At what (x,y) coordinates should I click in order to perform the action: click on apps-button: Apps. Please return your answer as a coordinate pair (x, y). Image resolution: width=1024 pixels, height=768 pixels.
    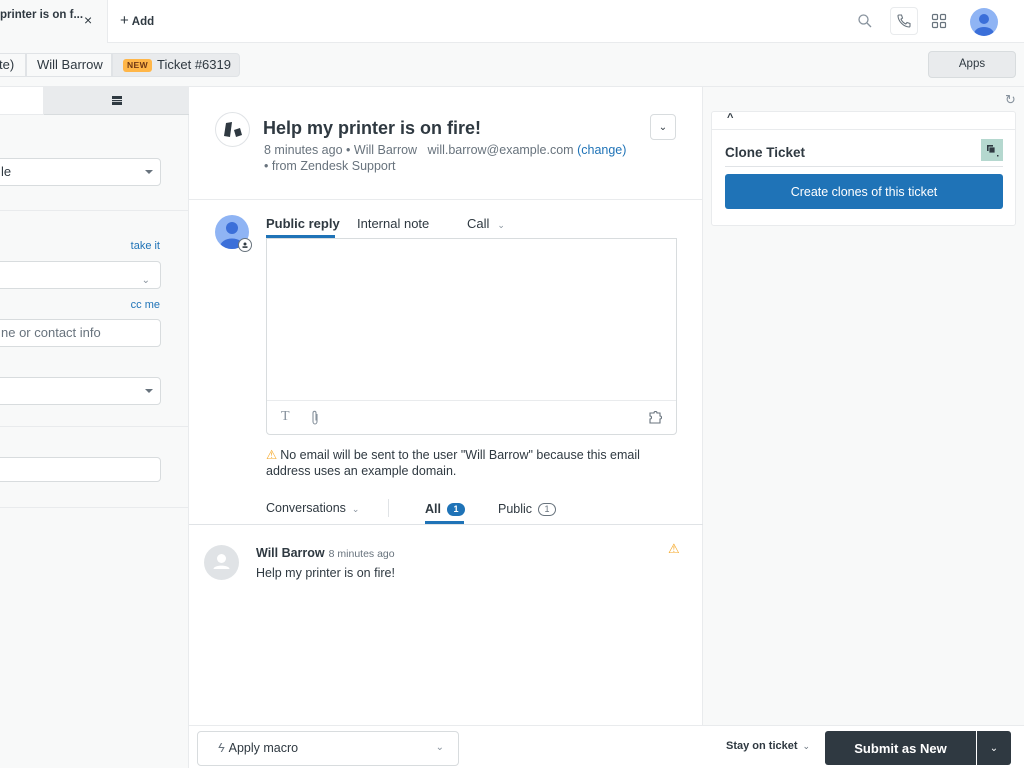
    Looking at the image, I should click on (972, 64).